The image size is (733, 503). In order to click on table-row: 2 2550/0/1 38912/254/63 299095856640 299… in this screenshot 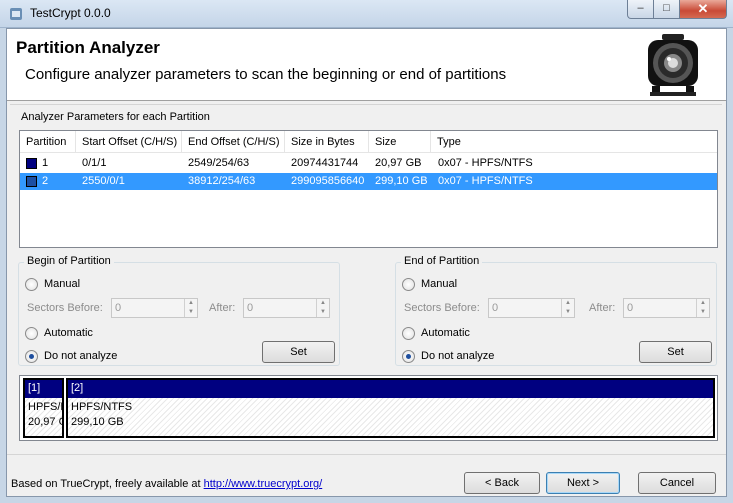, I will do `click(368, 181)`.